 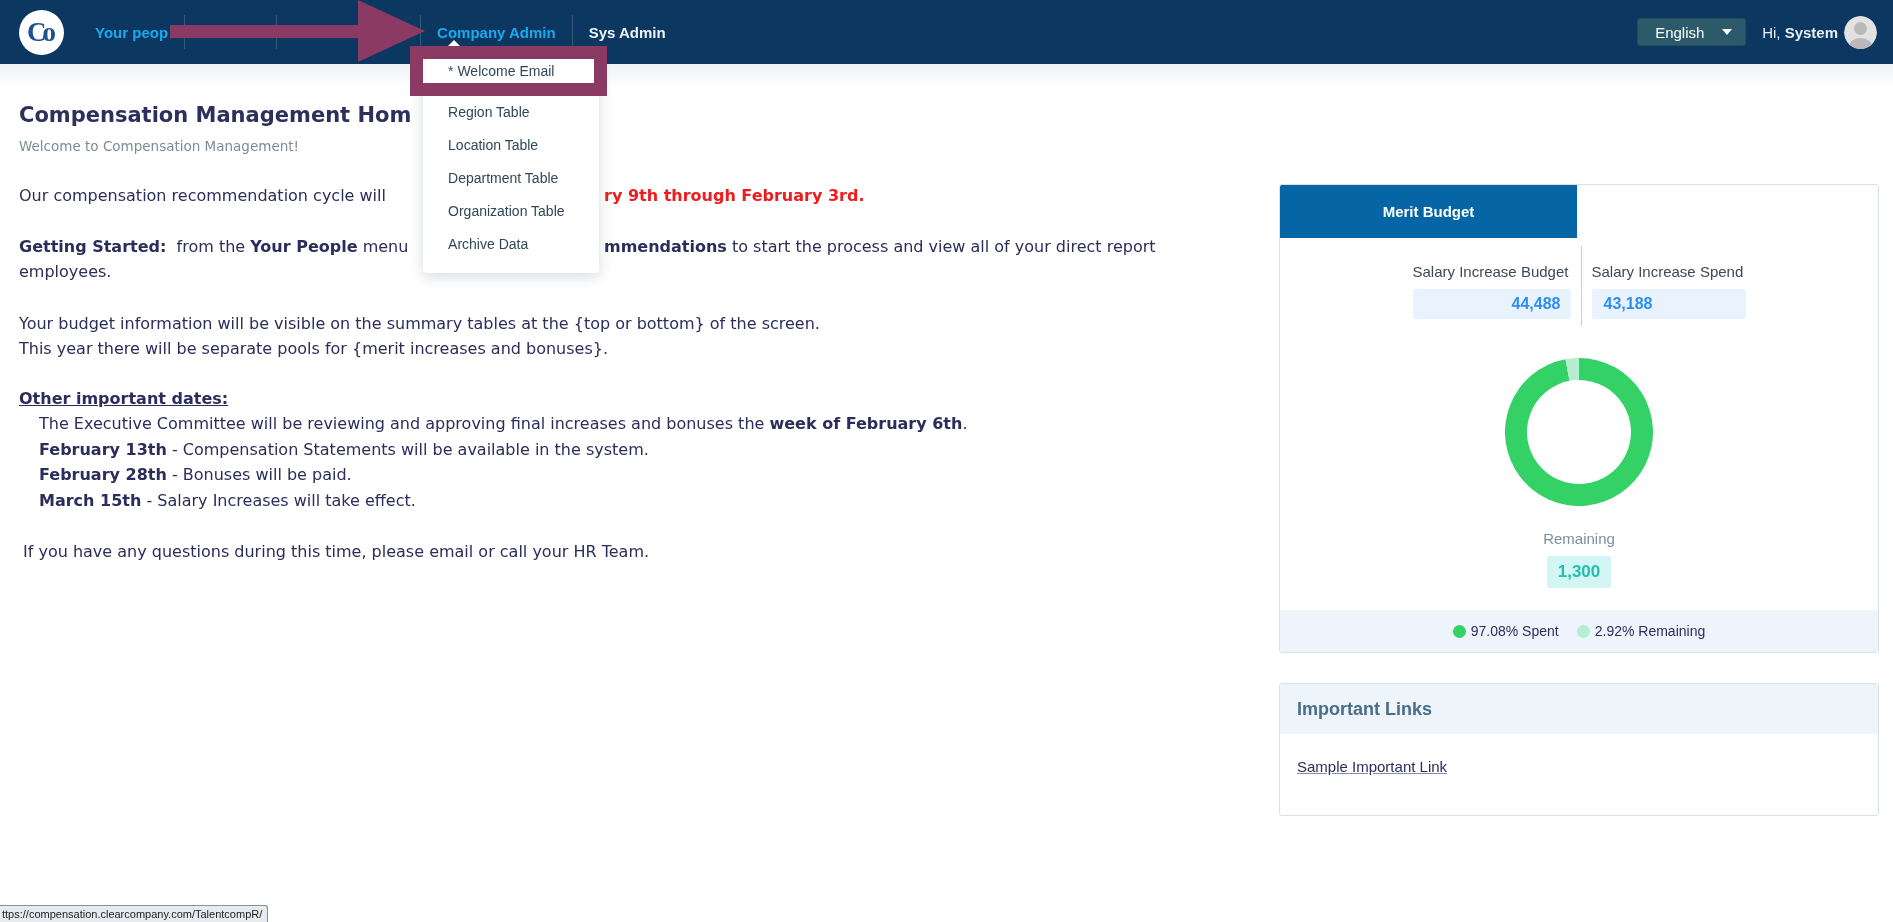 I want to click on remaining-label: Remaining, so click(x=1579, y=539).